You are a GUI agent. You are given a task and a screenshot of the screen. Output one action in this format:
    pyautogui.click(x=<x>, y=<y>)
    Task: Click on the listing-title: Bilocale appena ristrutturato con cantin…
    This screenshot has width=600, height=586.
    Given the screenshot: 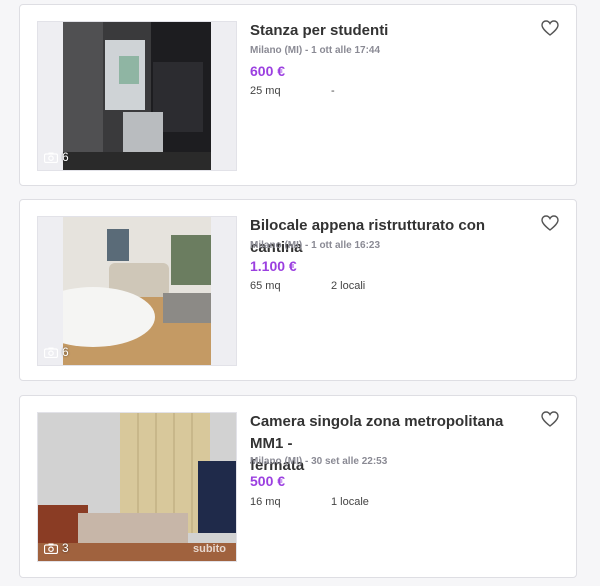 What is the action you would take?
    pyautogui.click(x=395, y=237)
    